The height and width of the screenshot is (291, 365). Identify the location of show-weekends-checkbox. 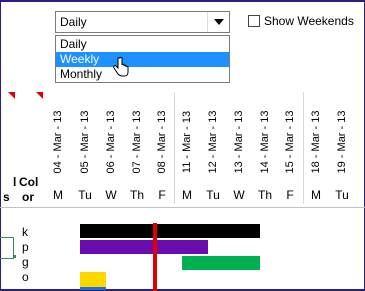
(254, 21).